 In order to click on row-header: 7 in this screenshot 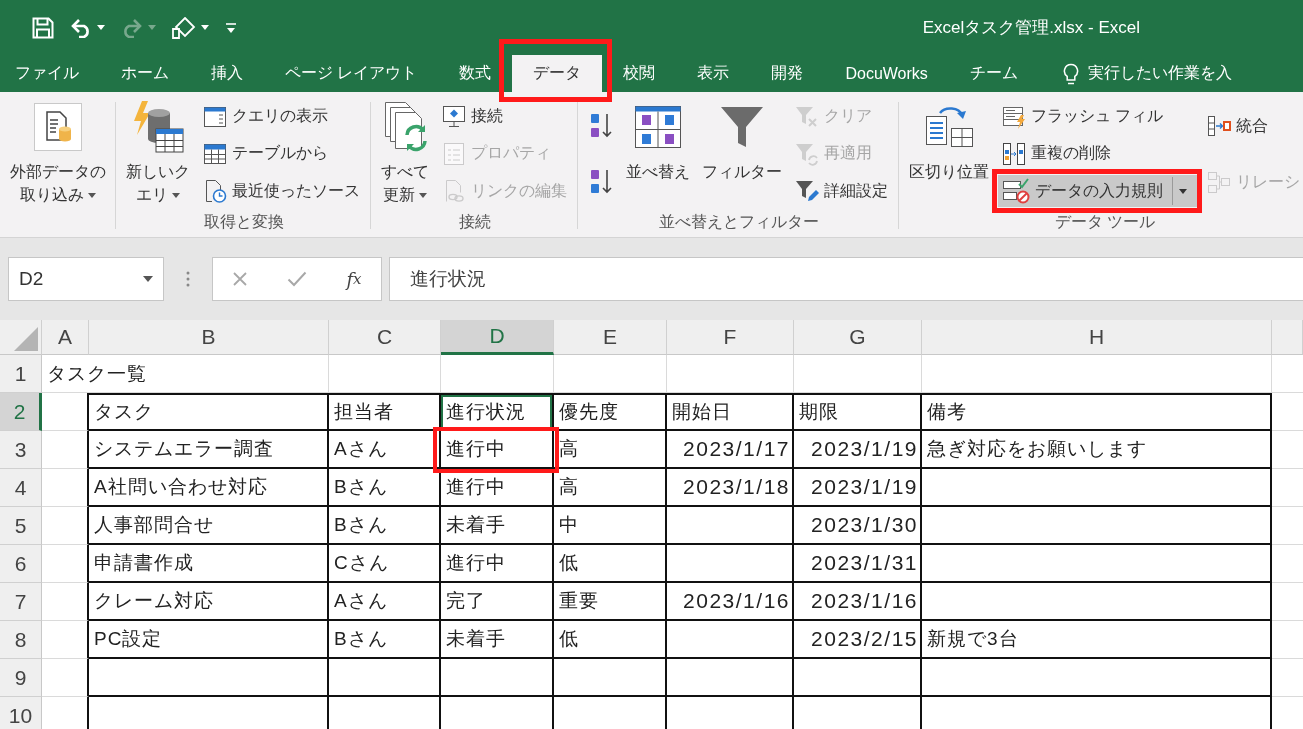, I will do `click(21, 602)`.